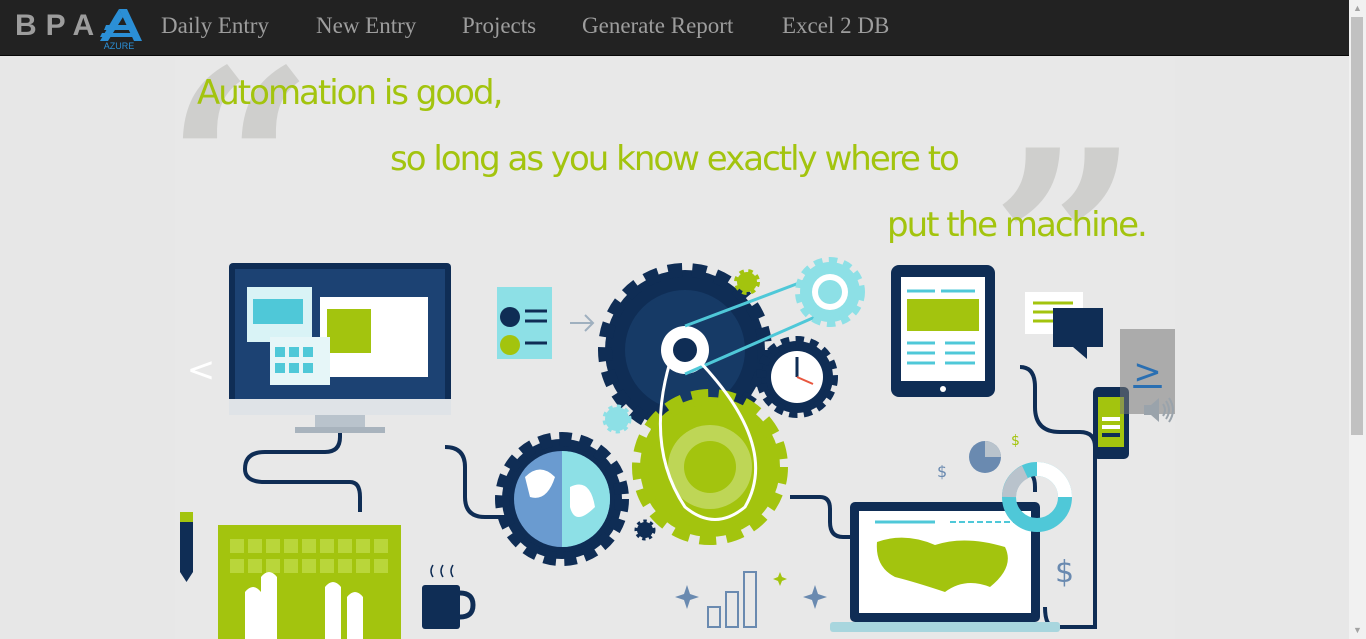 Image resolution: width=1366 pixels, height=639 pixels. I want to click on brand-name: BPA, so click(59, 28).